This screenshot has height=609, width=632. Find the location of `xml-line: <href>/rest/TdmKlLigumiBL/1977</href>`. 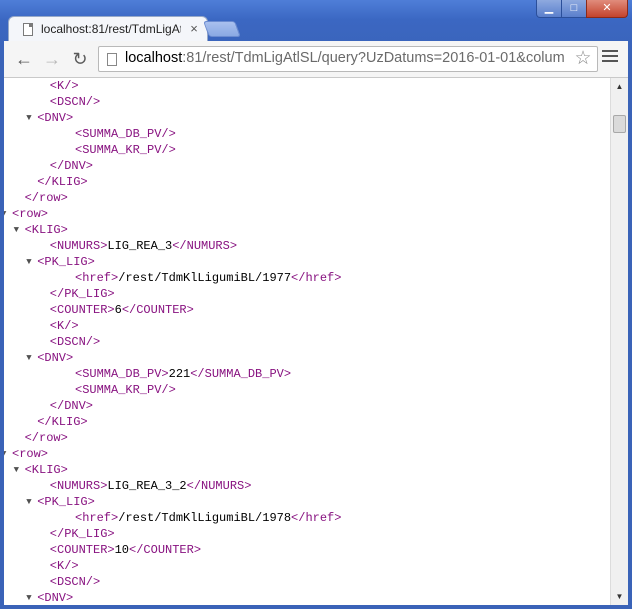

xml-line: <href>/rest/TdmKlLigumiBL/1977</href> is located at coordinates (208, 278).